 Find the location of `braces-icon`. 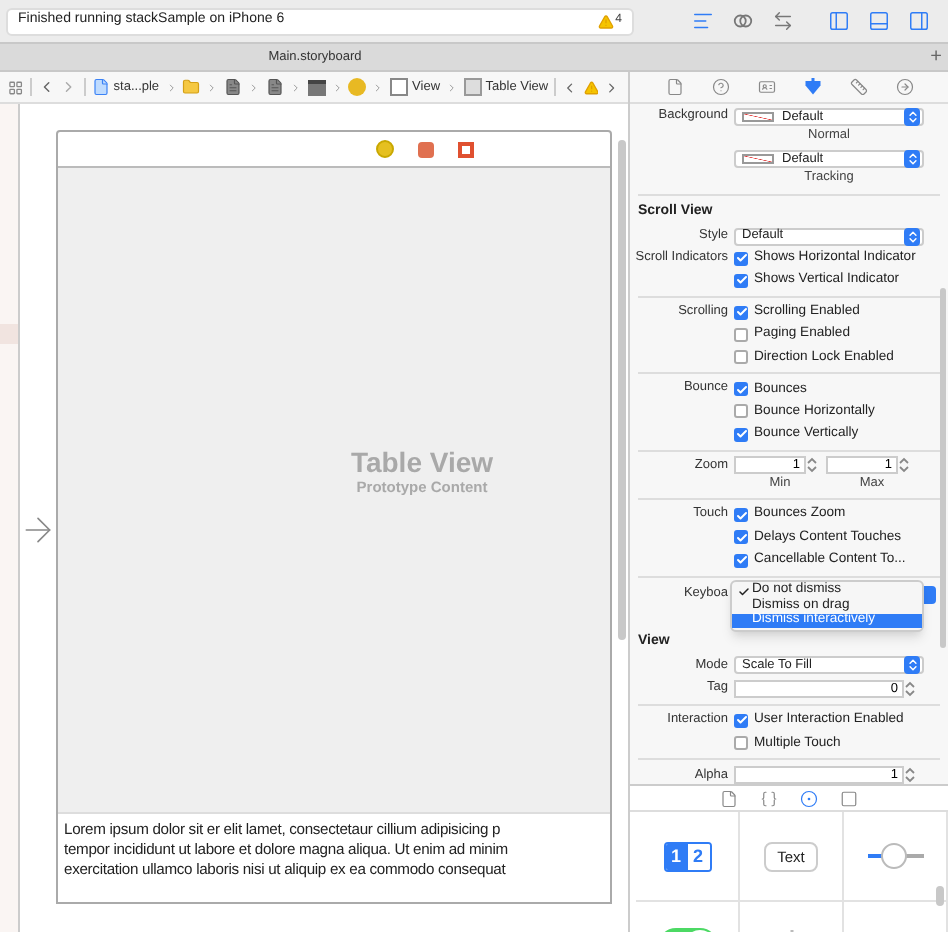

braces-icon is located at coordinates (769, 798).